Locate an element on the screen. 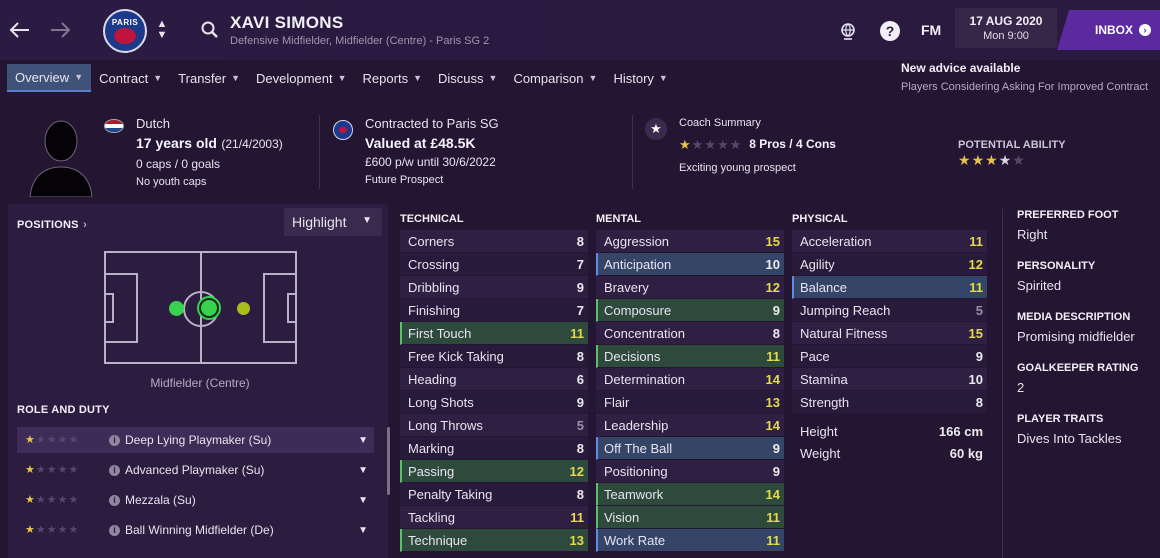  inbox-button: INBOX › is located at coordinates (1108, 30).